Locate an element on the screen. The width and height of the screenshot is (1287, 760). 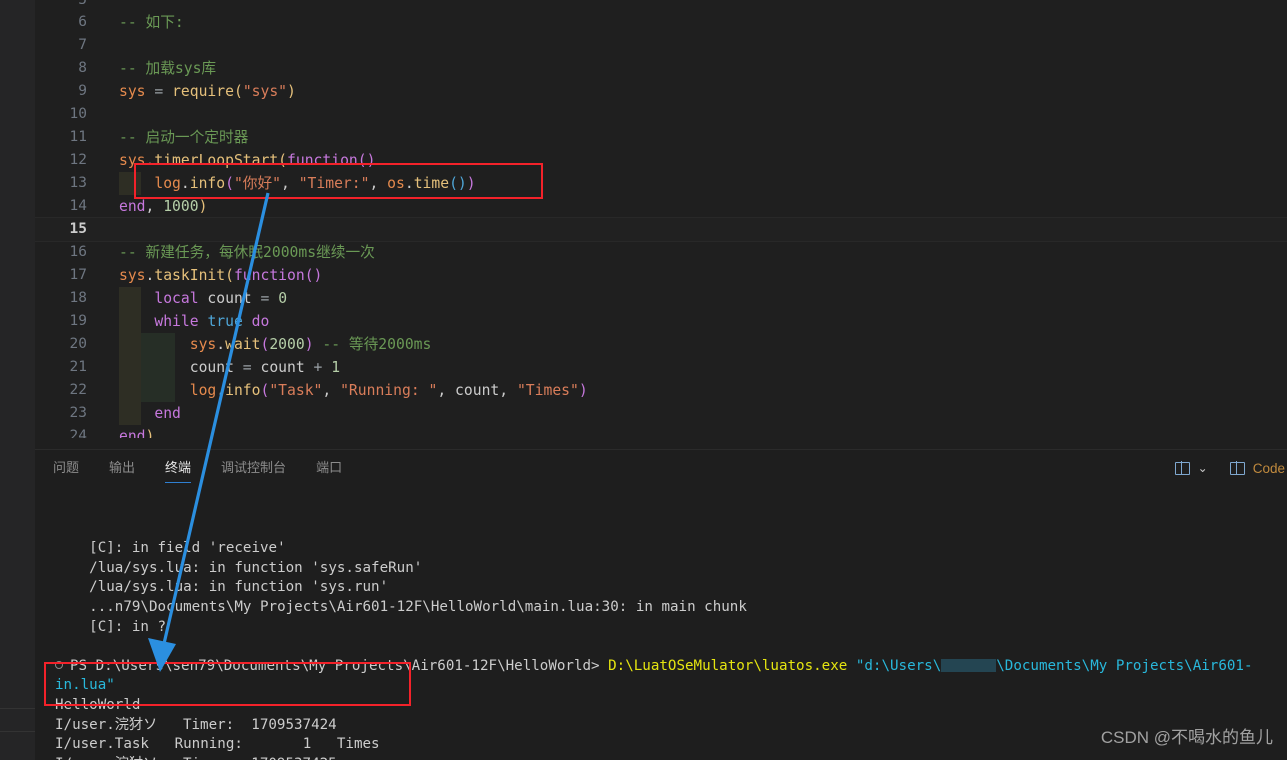
terminal-line: in.lua" is located at coordinates (671, 686).